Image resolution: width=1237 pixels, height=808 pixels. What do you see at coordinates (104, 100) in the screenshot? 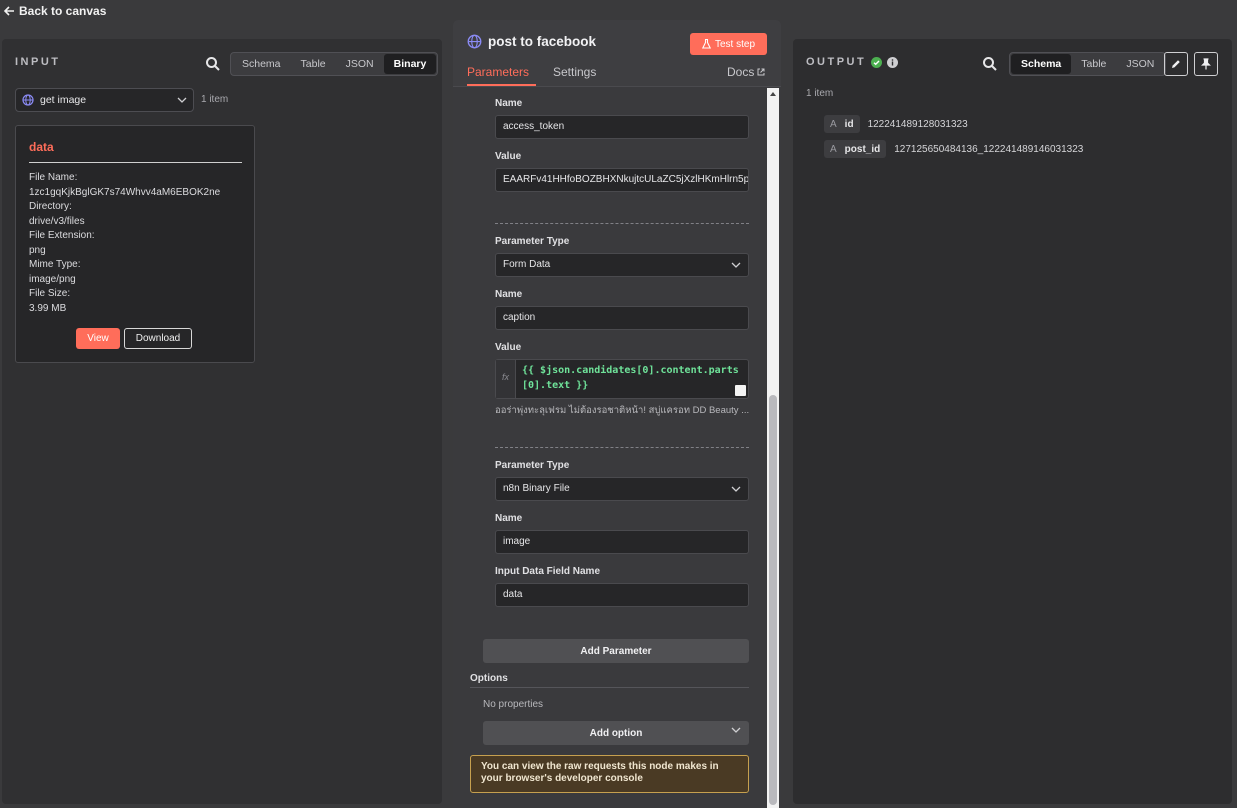
I see `input-node-select: get image` at bounding box center [104, 100].